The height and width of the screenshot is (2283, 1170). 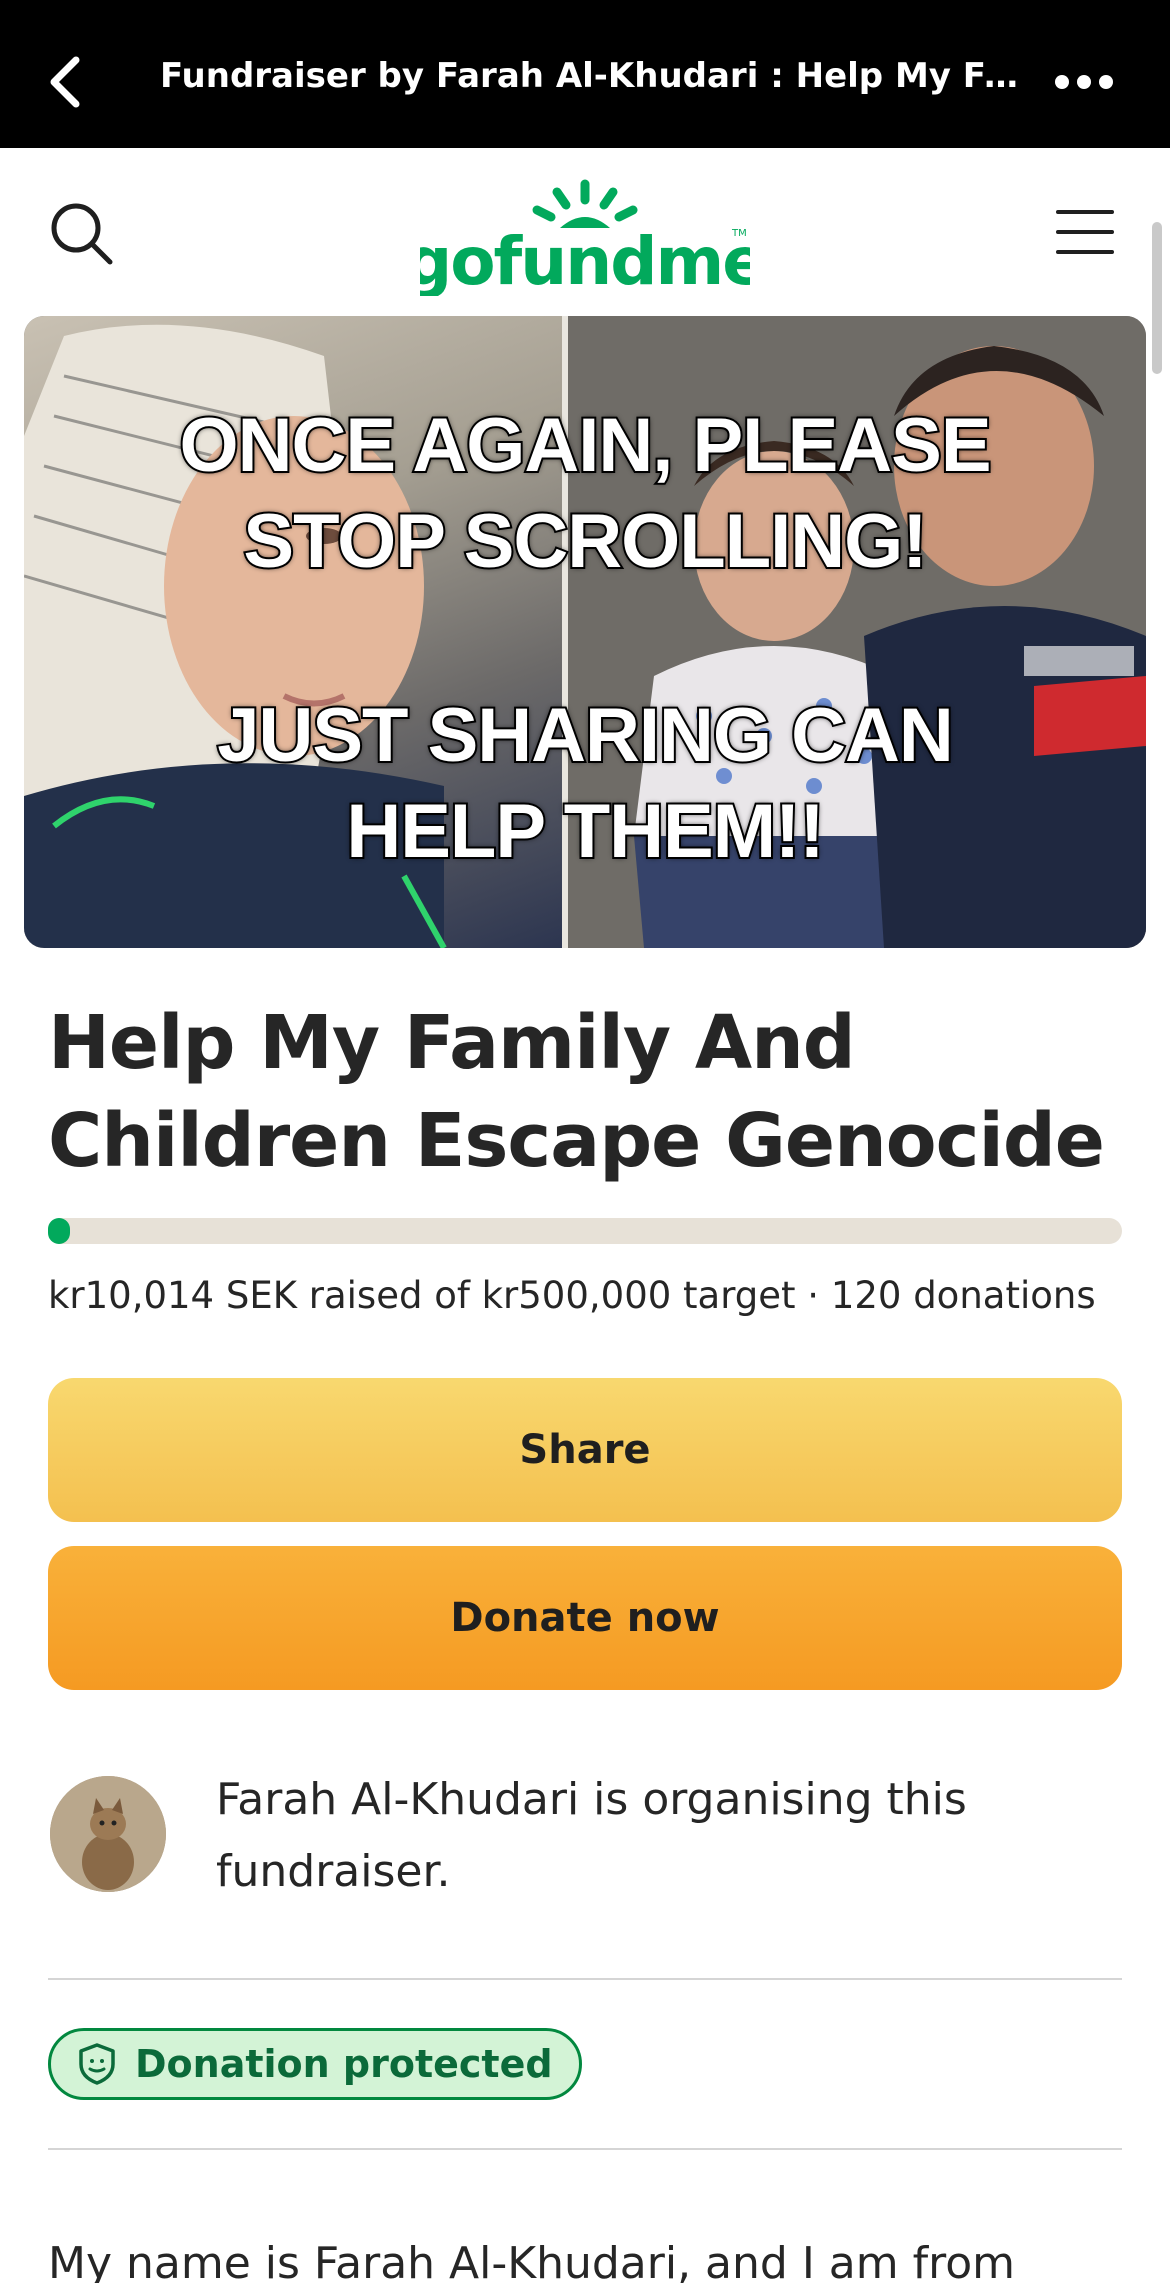 I want to click on hero-caption-line: ONCE AGAIN, PLEASE, so click(x=585, y=445).